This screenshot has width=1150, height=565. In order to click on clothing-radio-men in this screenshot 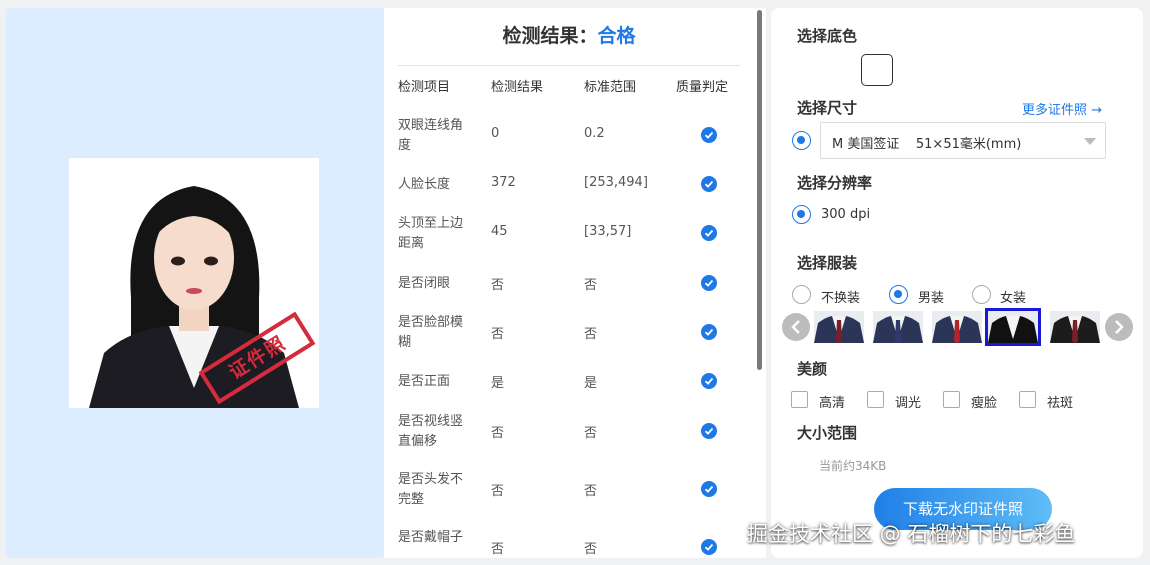, I will do `click(898, 294)`.